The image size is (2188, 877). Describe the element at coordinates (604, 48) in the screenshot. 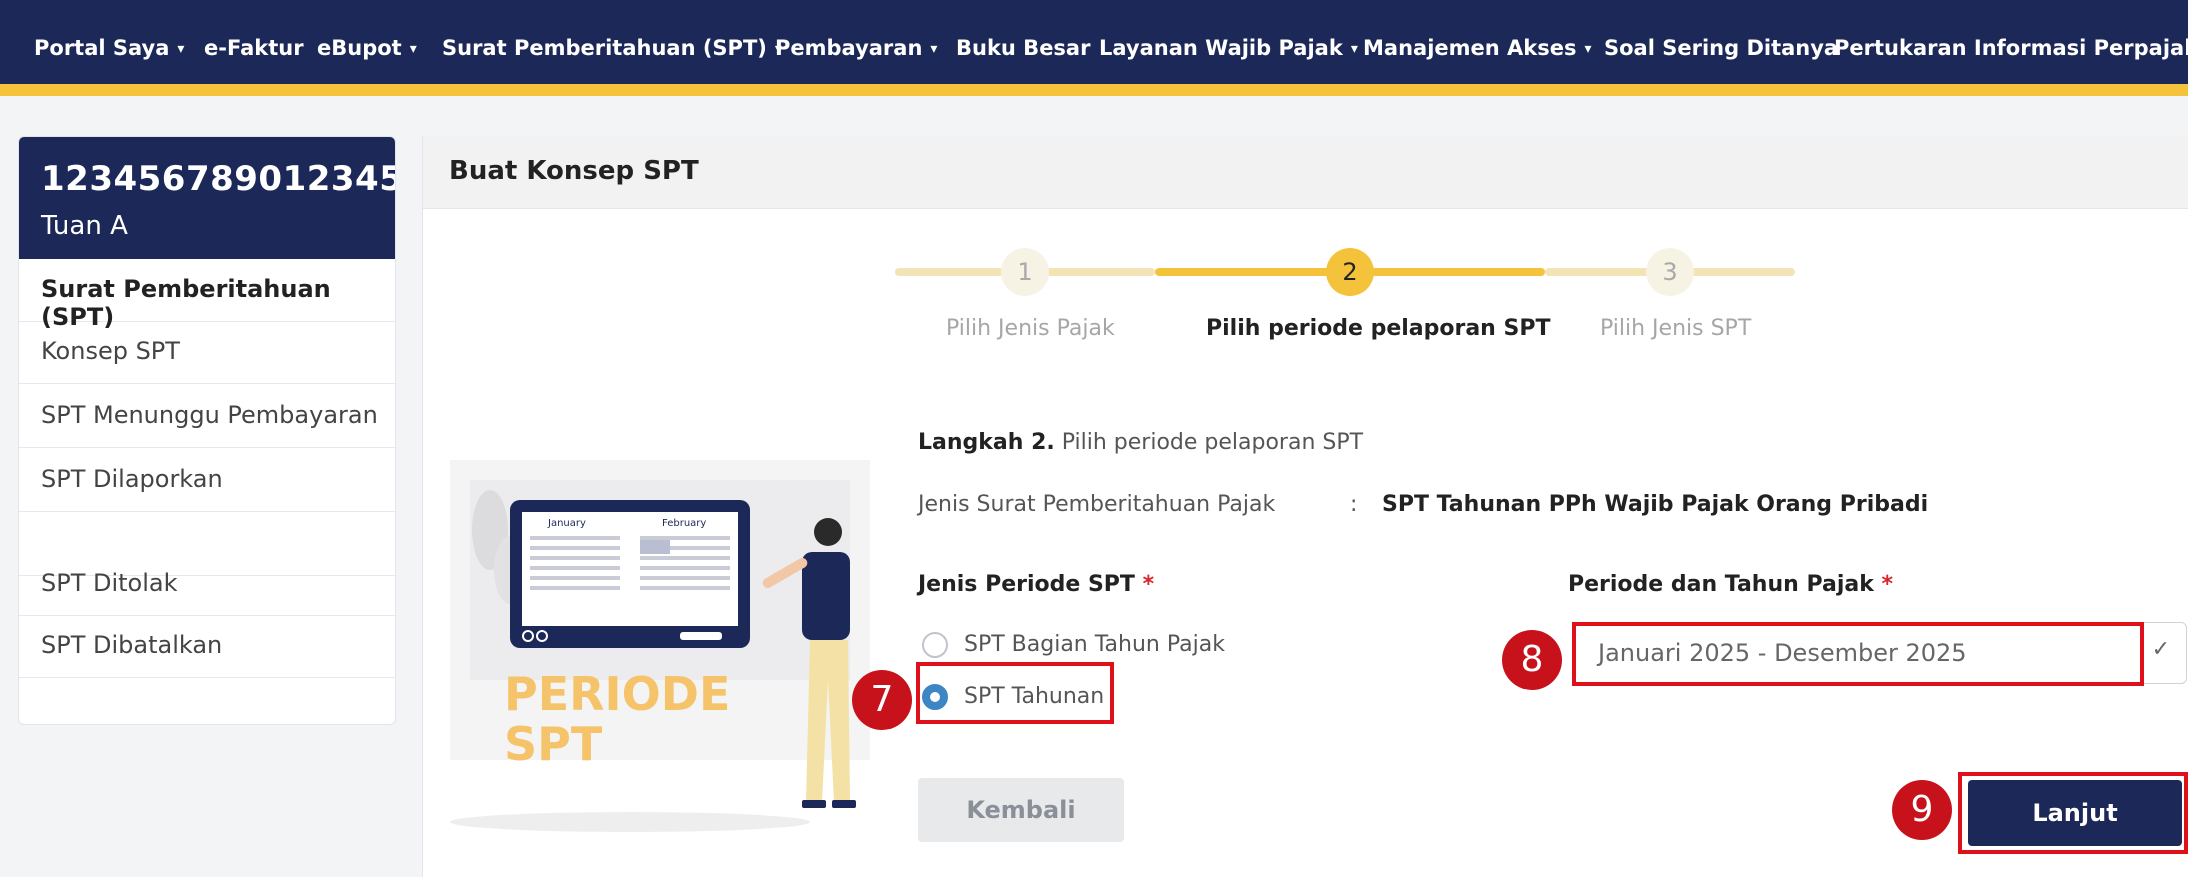

I see `nav-label: Surat Pemberitahuan (SPT)` at that location.